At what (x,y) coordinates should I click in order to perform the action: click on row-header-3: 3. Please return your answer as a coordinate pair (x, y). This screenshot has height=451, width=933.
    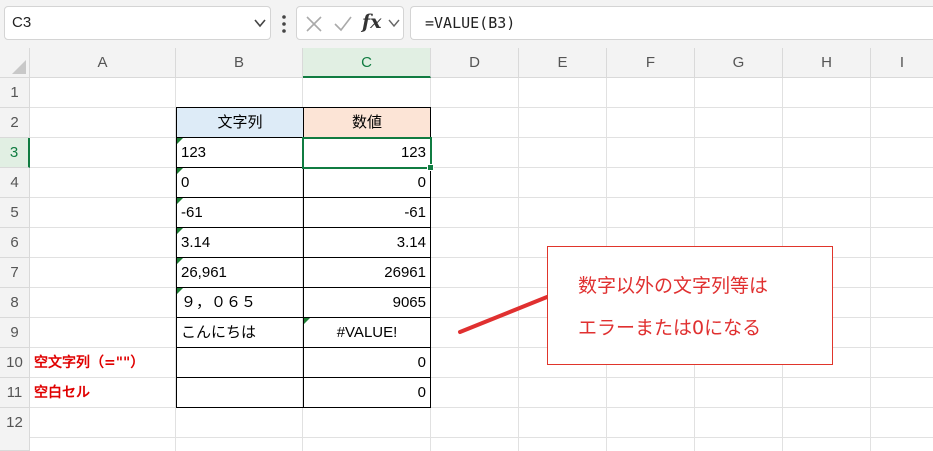
    Looking at the image, I should click on (15, 153).